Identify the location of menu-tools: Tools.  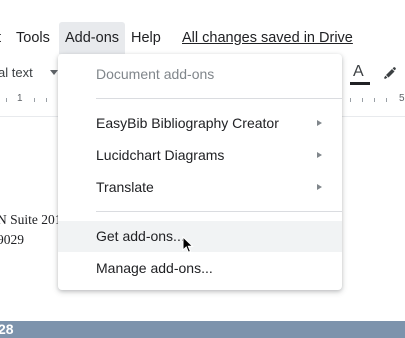
(33, 38).